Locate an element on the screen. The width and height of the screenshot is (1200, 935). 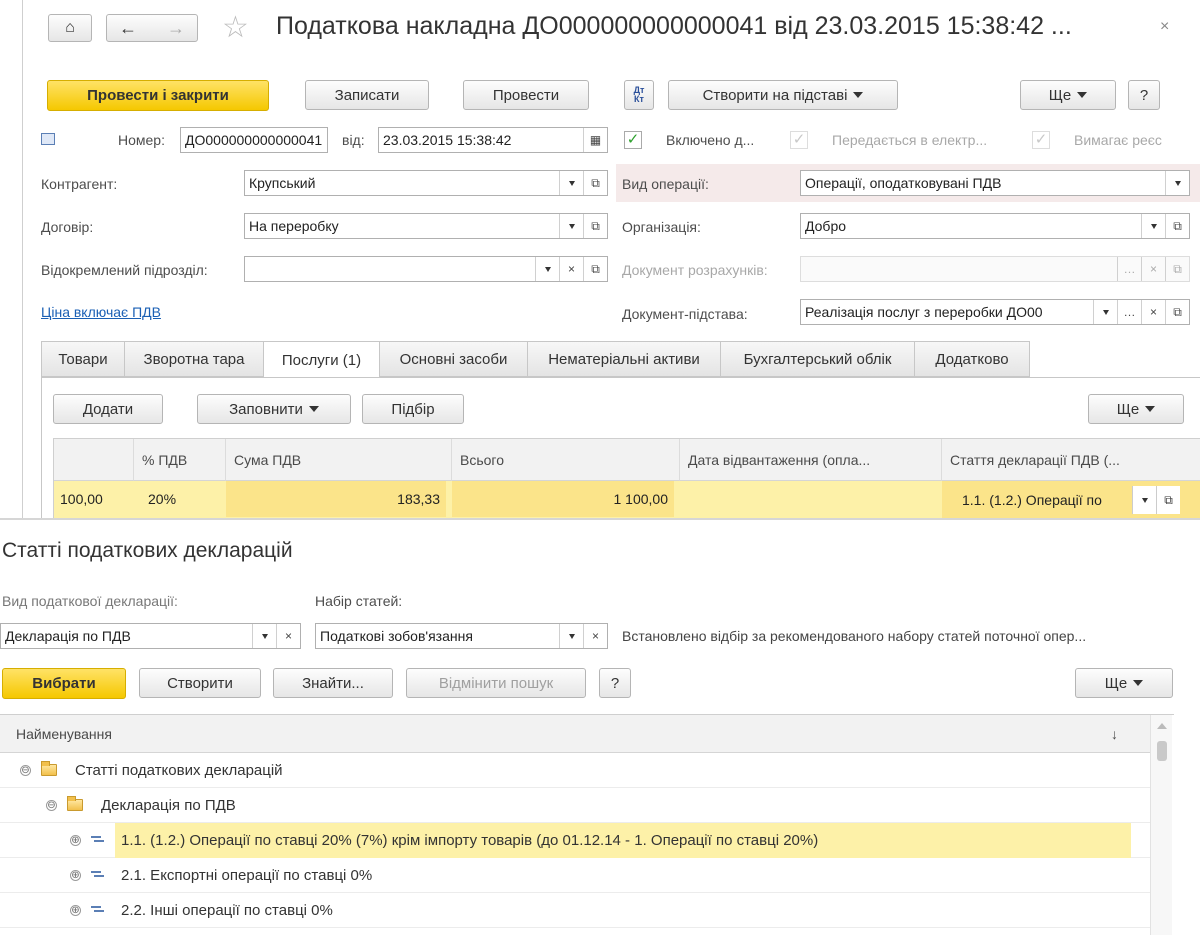
vat-included-link: Ціна включає ПДВ is located at coordinates (101, 312).